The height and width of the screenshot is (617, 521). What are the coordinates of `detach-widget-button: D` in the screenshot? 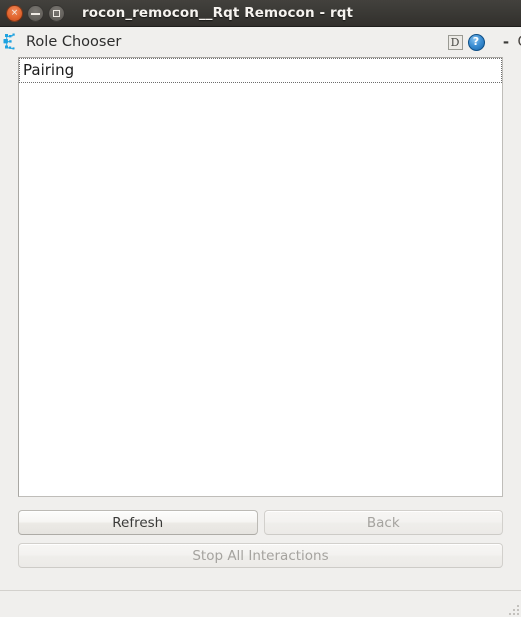 It's located at (455, 42).